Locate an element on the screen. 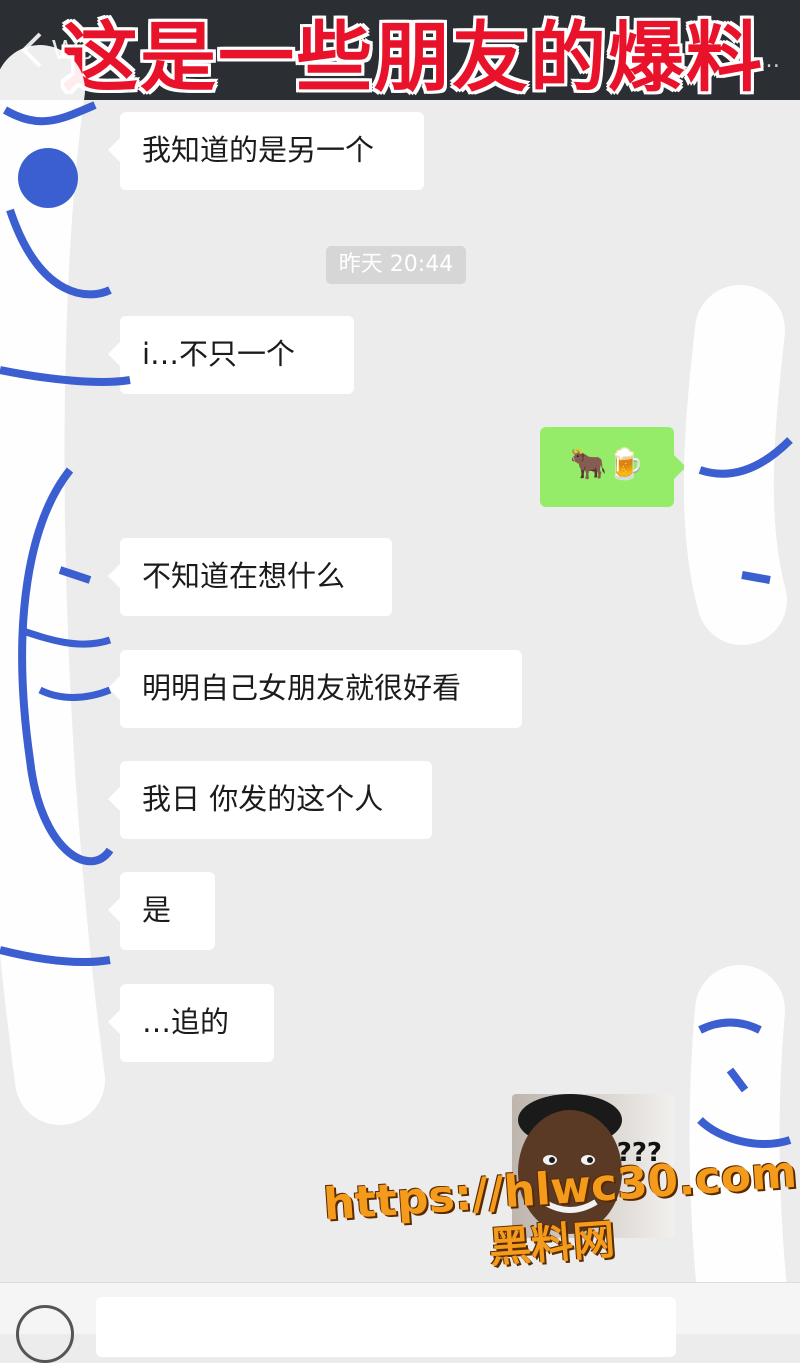  message-text: 不知道在想什么 is located at coordinates (244, 576).